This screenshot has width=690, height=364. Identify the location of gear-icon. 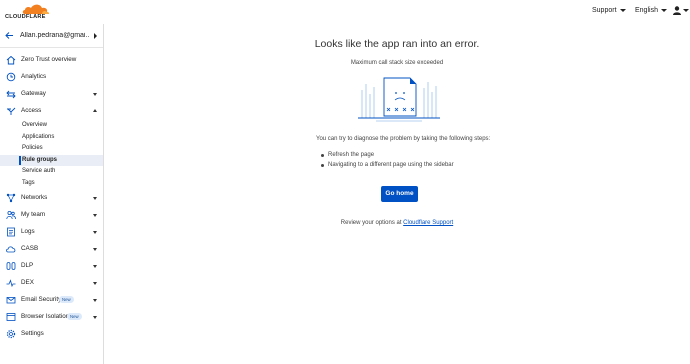
(11, 334).